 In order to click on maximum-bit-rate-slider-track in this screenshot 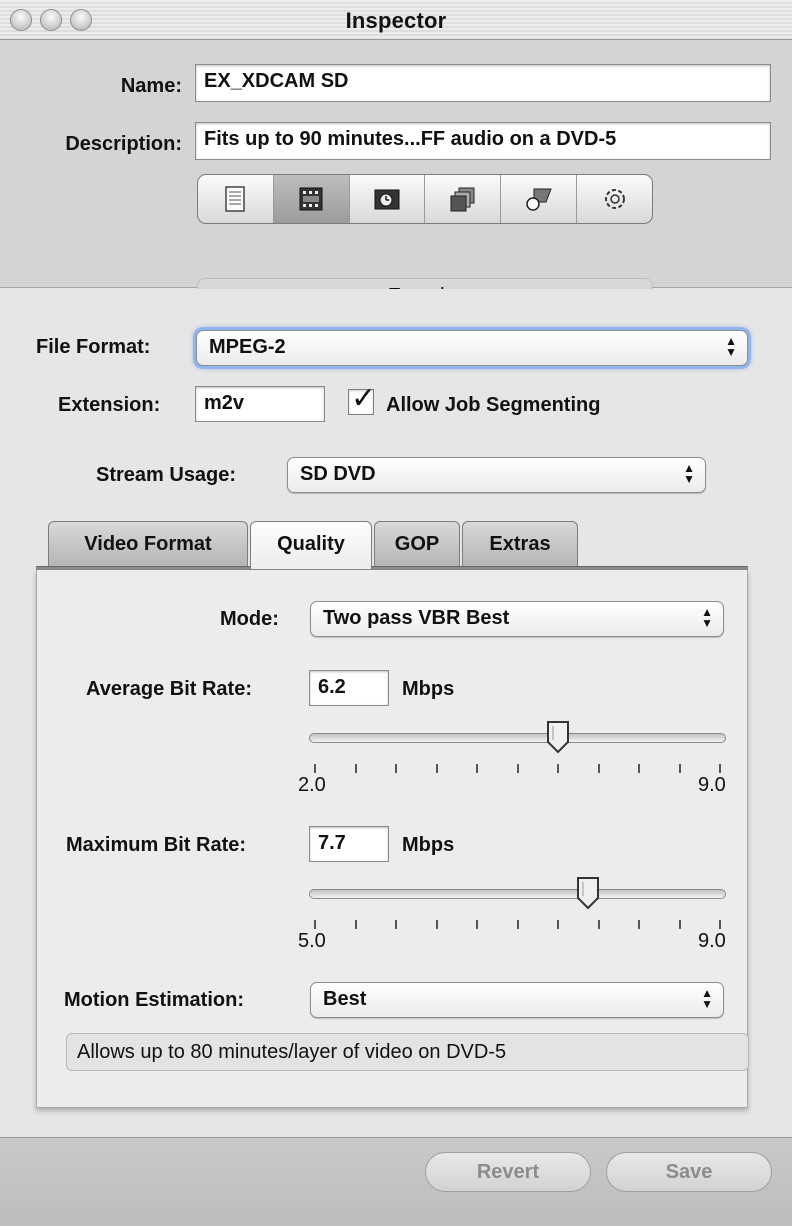, I will do `click(517, 894)`.